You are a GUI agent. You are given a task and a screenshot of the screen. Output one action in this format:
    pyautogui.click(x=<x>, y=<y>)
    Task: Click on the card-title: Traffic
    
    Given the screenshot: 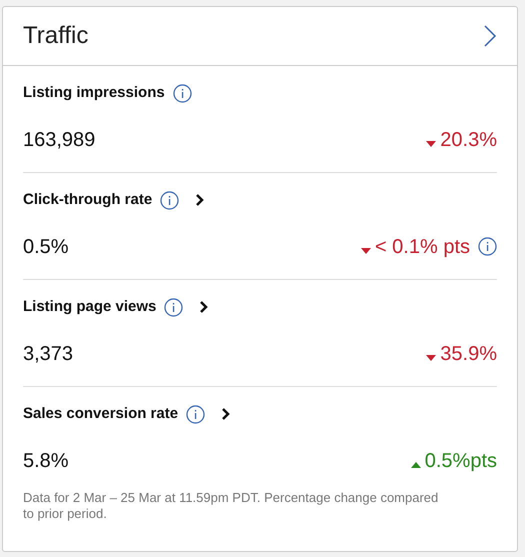 What is the action you would take?
    pyautogui.click(x=55, y=36)
    